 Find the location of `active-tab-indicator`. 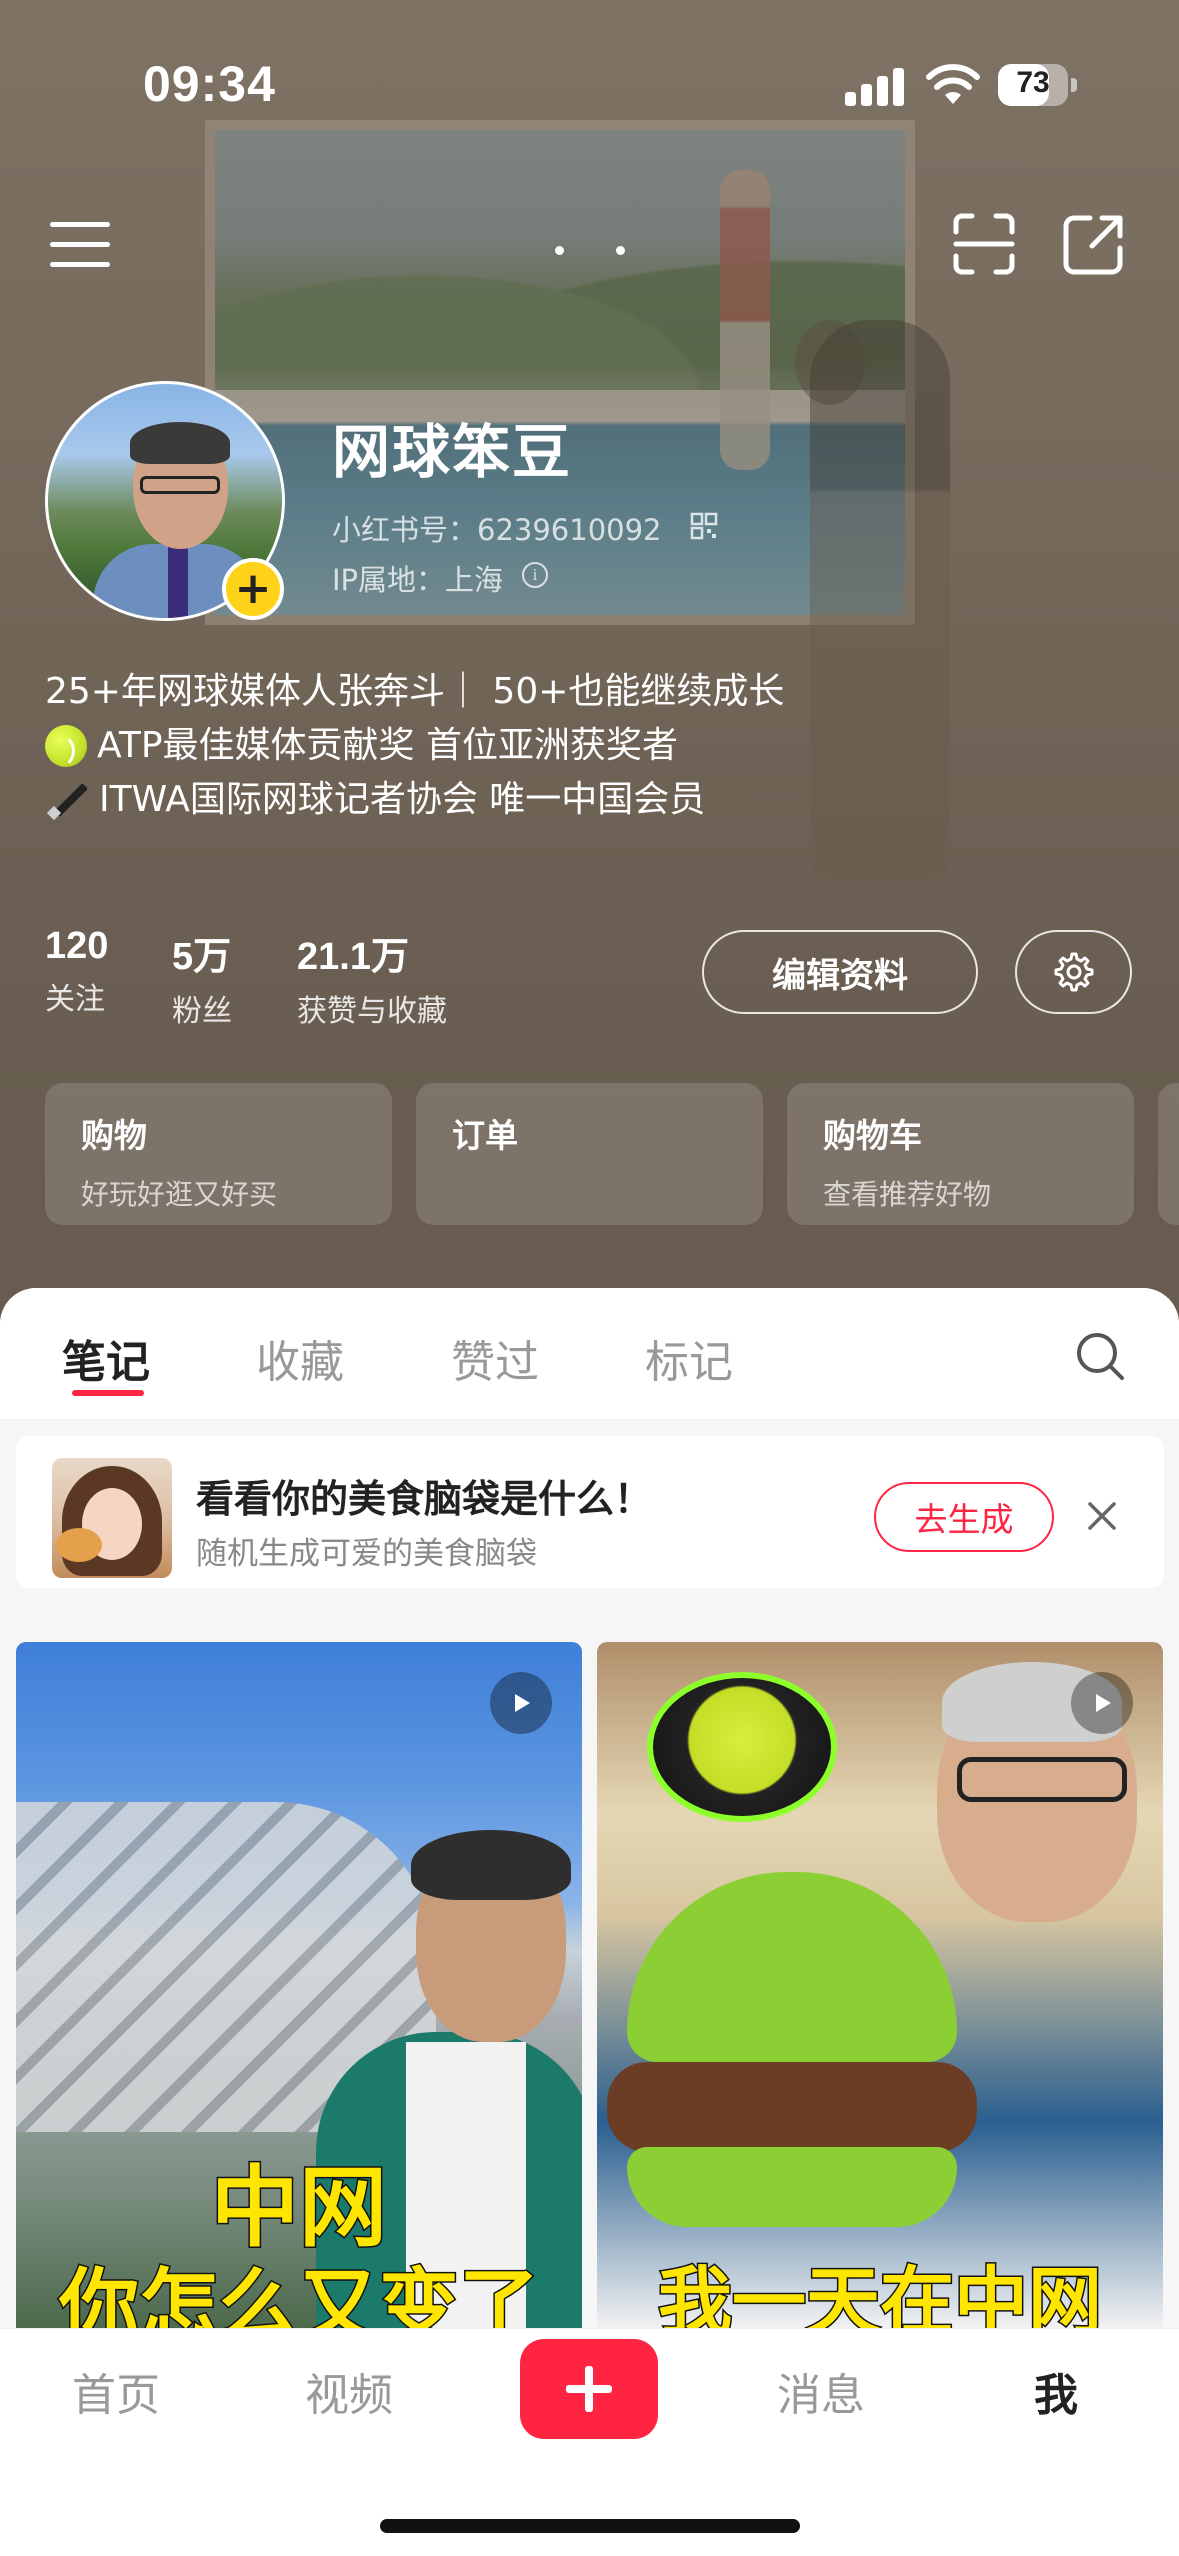

active-tab-indicator is located at coordinates (108, 1393).